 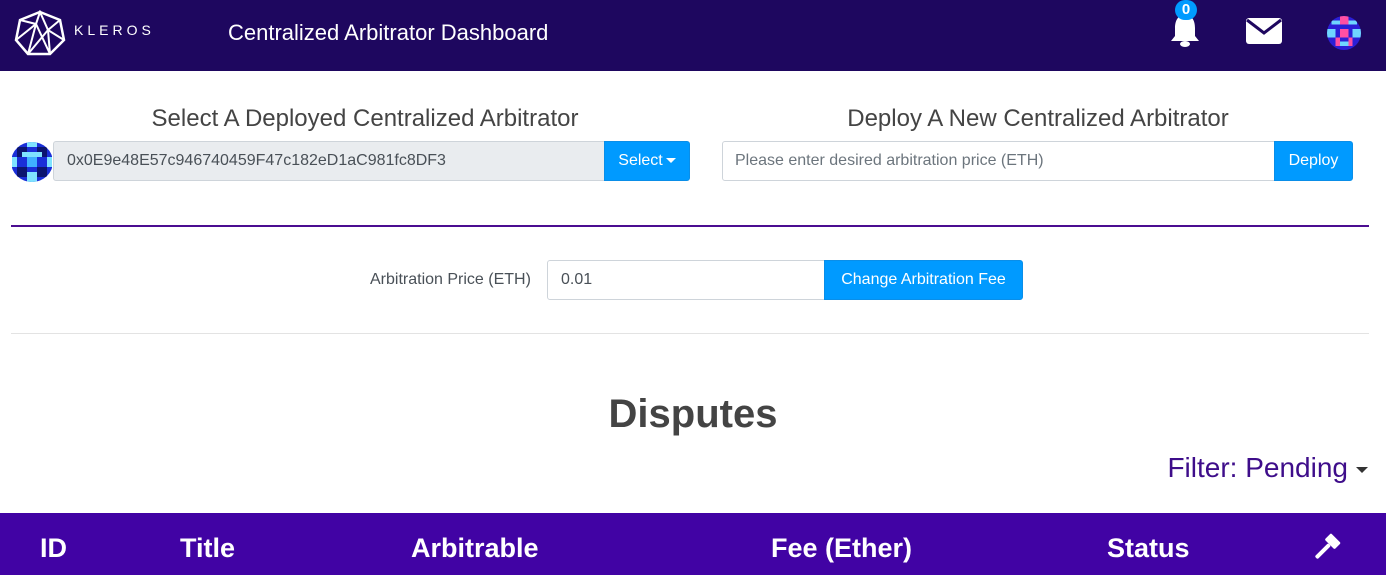 What do you see at coordinates (998, 161) in the screenshot?
I see `deploy-price-input` at bounding box center [998, 161].